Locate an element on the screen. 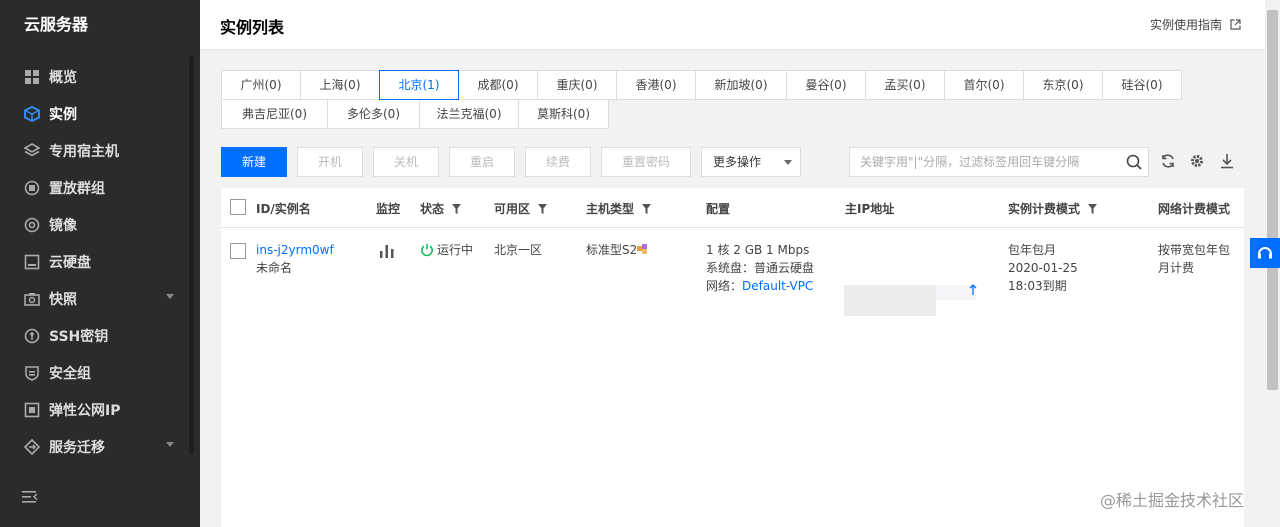  scrollbar-thumb is located at coordinates (1272, 200).